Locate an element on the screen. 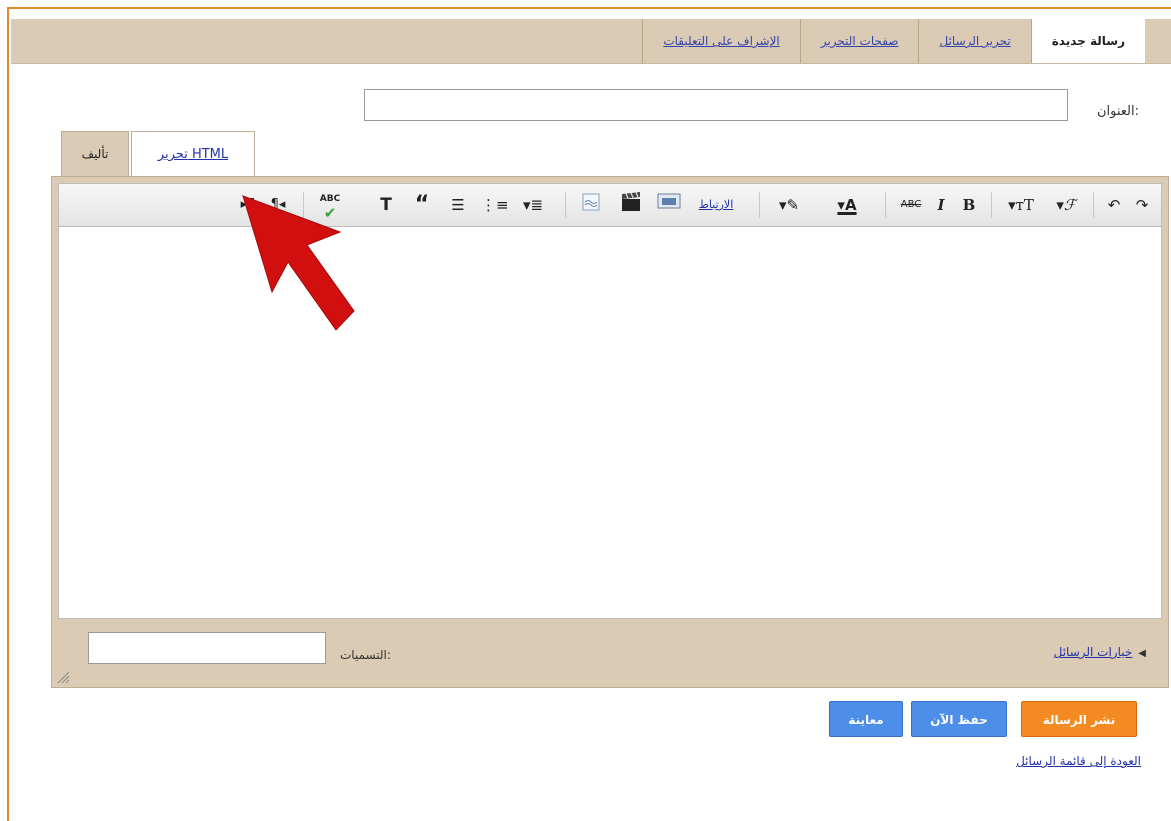  tab-new-post: رسالة جديدة is located at coordinates (1087, 41).